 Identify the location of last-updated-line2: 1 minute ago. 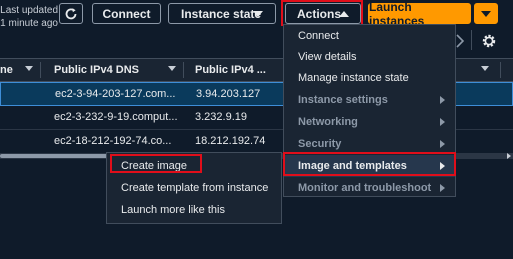
(29, 23).